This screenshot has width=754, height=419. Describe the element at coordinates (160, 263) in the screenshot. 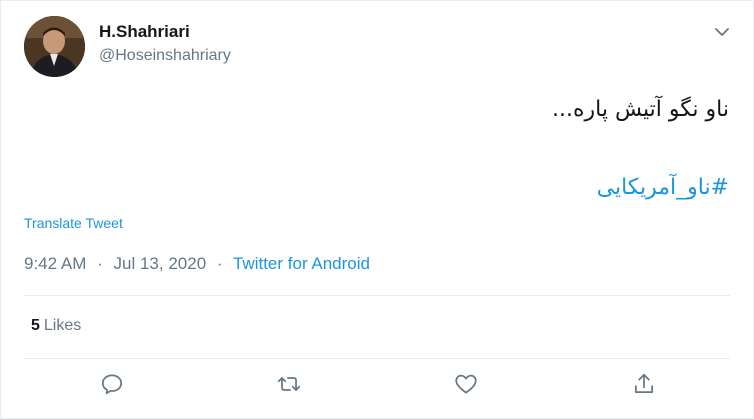

I see `tweet-date: Jul 13, 2020` at that location.